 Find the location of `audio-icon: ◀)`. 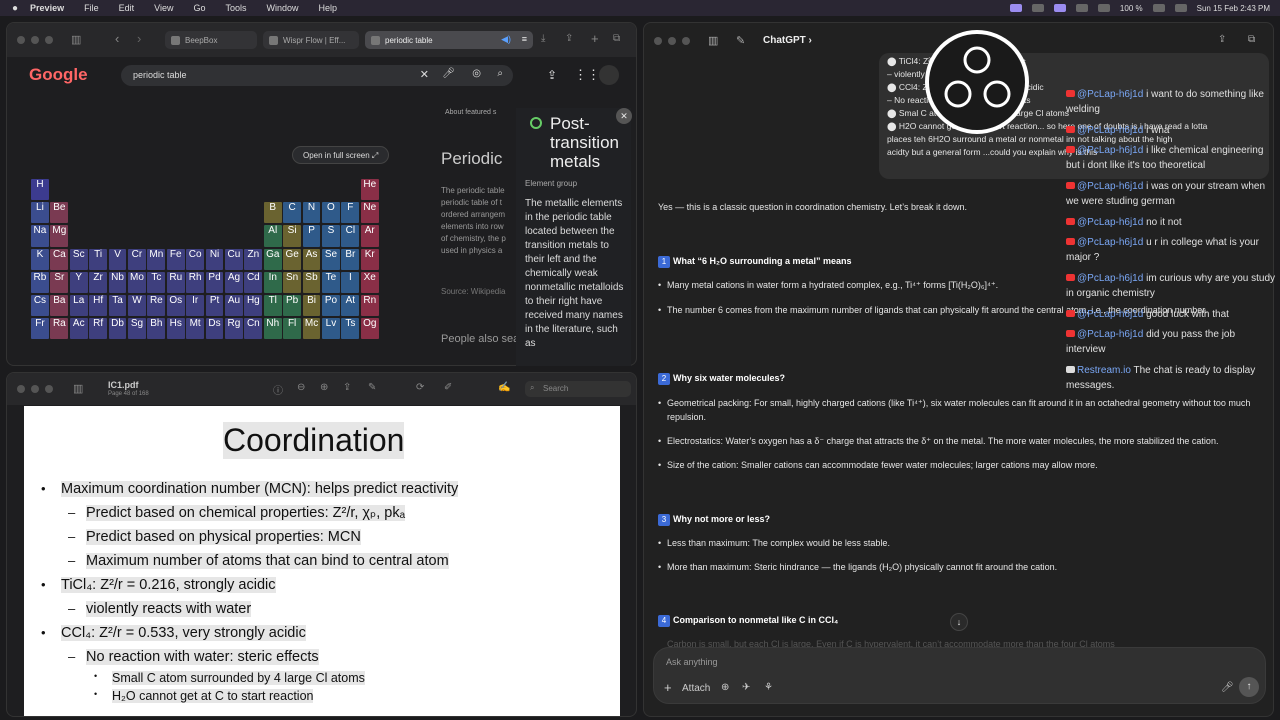

audio-icon: ◀) is located at coordinates (506, 39).